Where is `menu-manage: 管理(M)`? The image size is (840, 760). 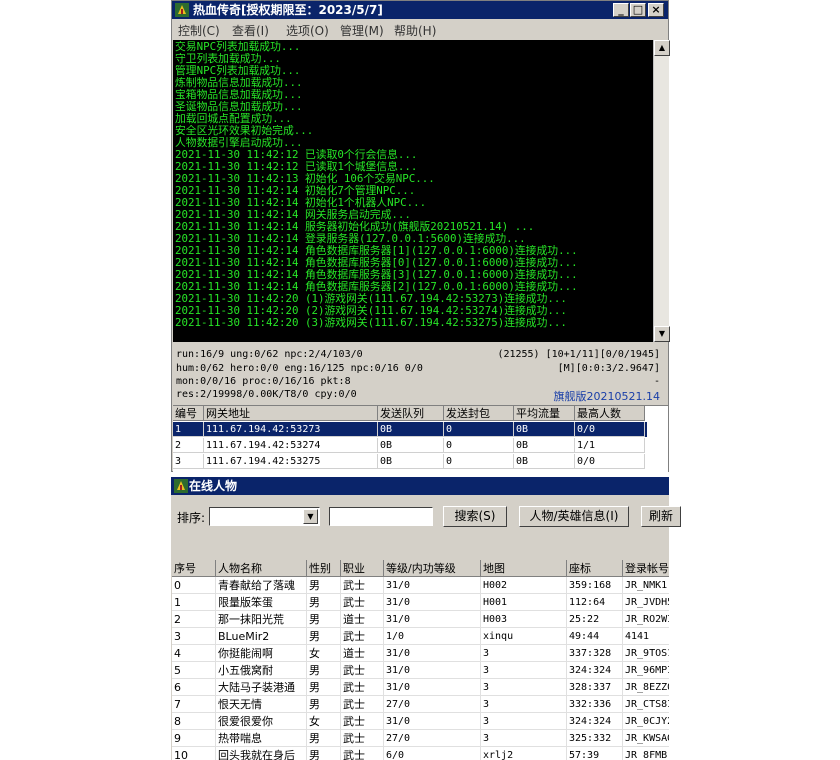 menu-manage: 管理(M) is located at coordinates (362, 30).